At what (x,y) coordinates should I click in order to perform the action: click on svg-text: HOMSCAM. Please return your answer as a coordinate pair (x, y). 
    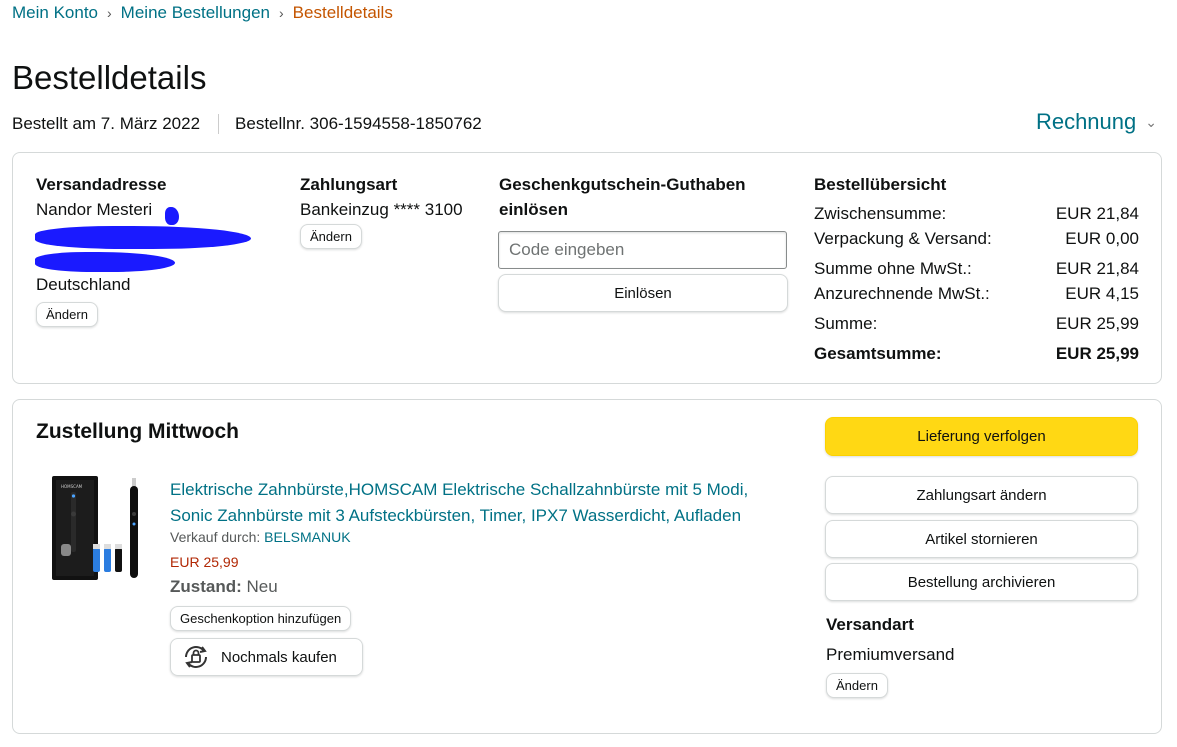
    Looking at the image, I should click on (72, 486).